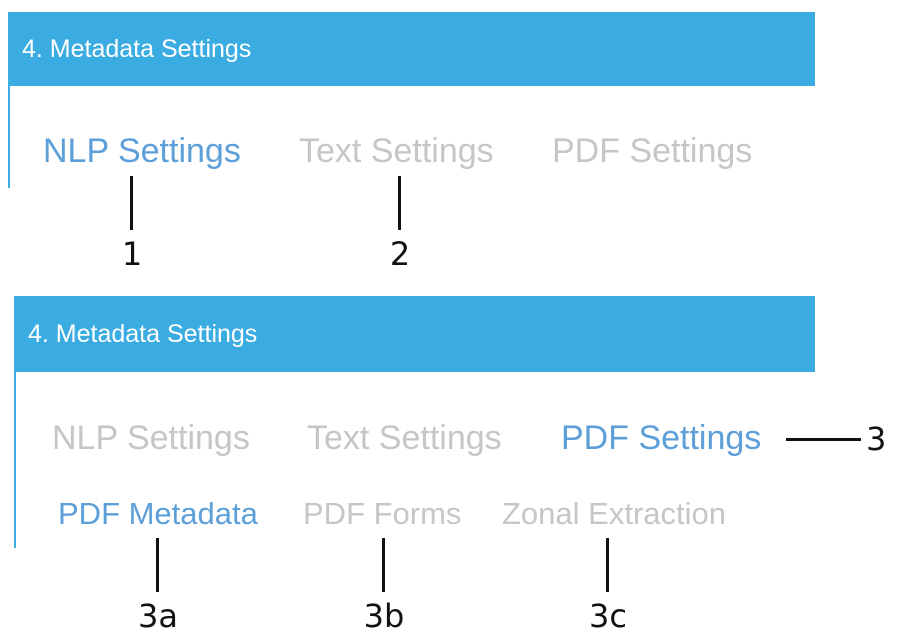  What do you see at coordinates (158, 513) in the screenshot?
I see `subtab-pdf-metadata: PDF Metadata` at bounding box center [158, 513].